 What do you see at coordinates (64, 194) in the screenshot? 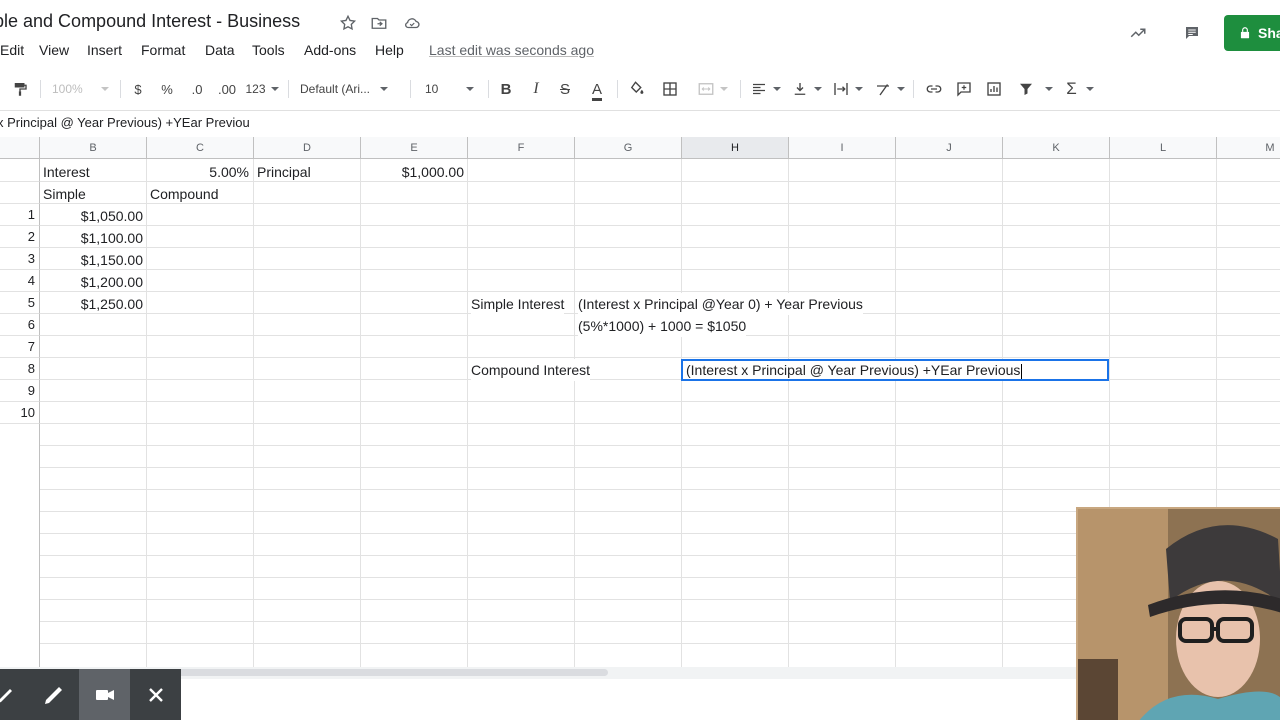
I see `cell-b-simple: Simple` at bounding box center [64, 194].